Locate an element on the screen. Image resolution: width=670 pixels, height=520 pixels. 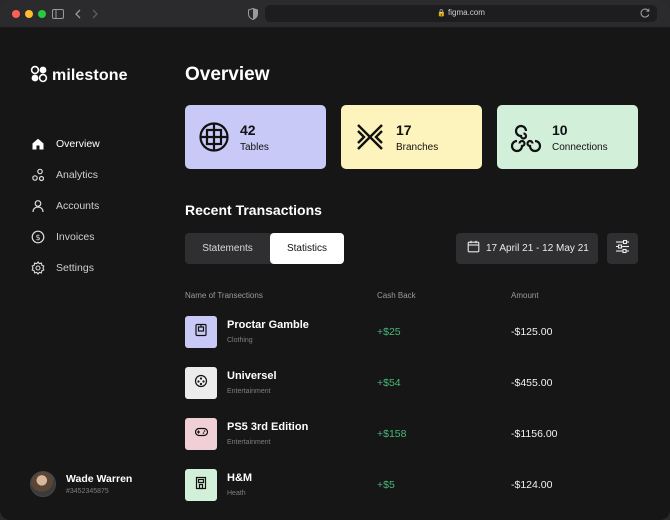
home-icon is located at coordinates (38, 144).